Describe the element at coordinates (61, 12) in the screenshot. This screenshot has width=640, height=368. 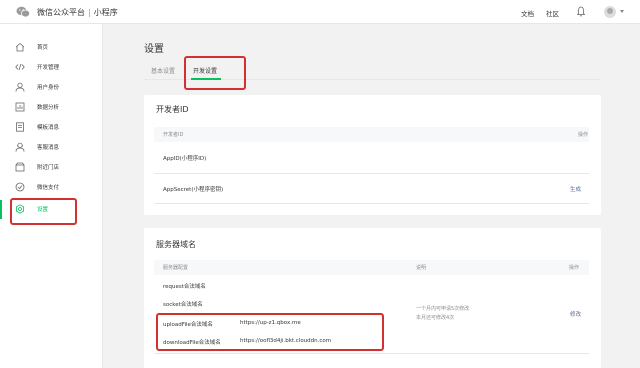
I see `brand-name: 微信公众平台` at that location.